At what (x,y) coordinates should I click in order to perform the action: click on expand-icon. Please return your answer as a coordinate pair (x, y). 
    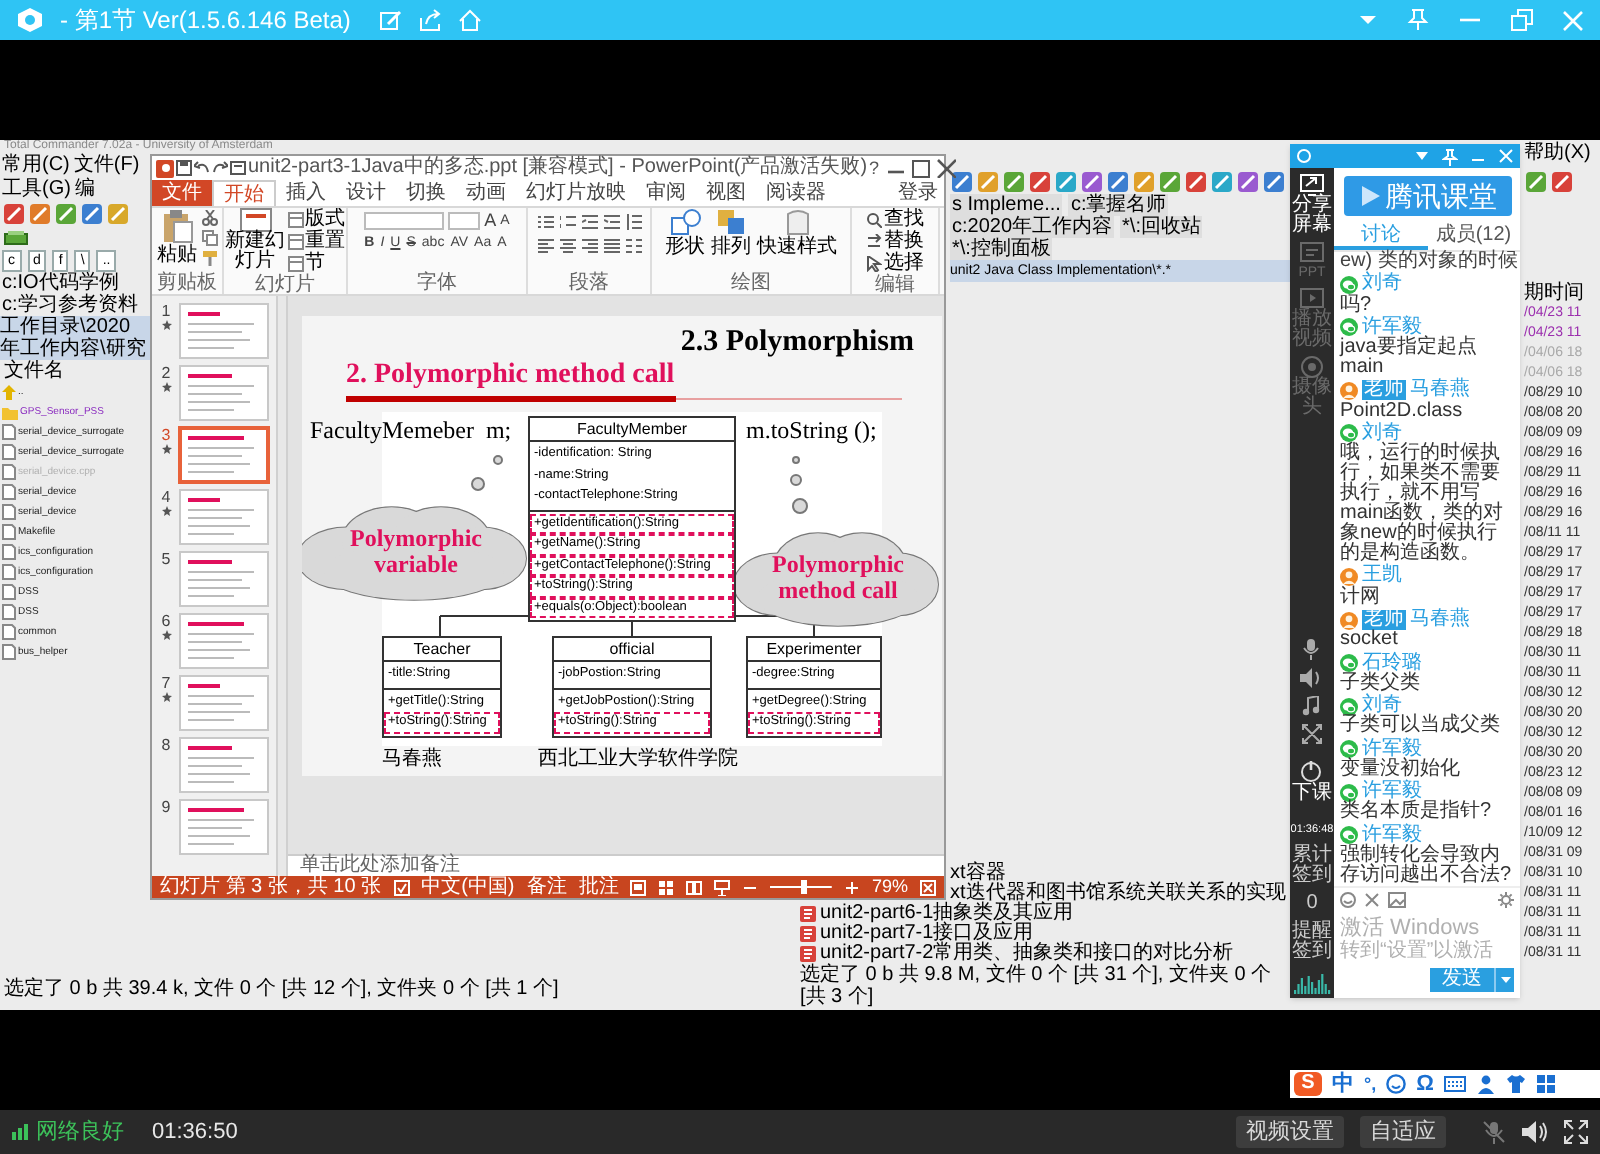
    Looking at the image, I should click on (1311, 734).